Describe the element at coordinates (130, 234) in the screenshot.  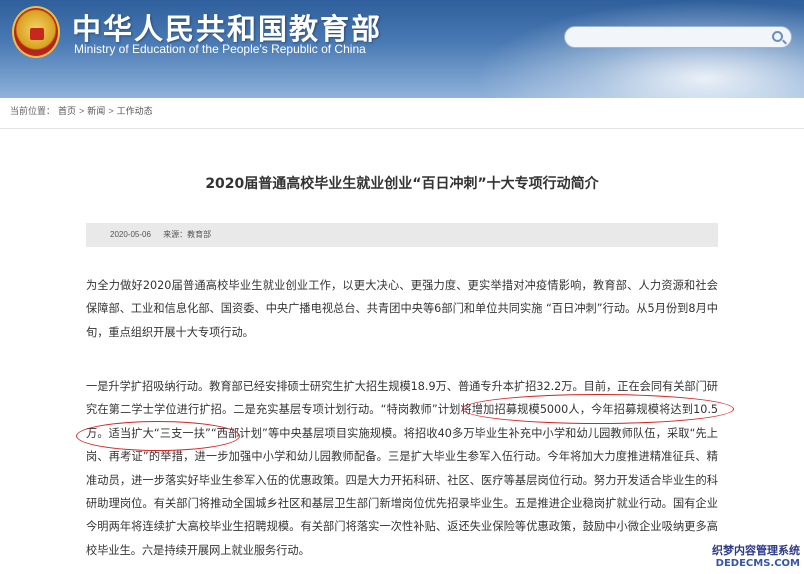
I see `article-date: 2020-05-06` at that location.